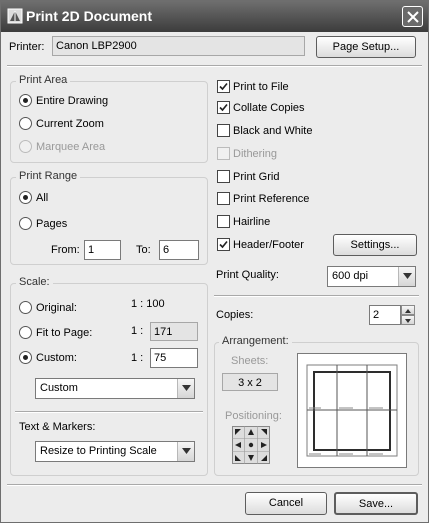 The height and width of the screenshot is (523, 429). What do you see at coordinates (223, 198) in the screenshot?
I see `print-reference-checkbox` at bounding box center [223, 198].